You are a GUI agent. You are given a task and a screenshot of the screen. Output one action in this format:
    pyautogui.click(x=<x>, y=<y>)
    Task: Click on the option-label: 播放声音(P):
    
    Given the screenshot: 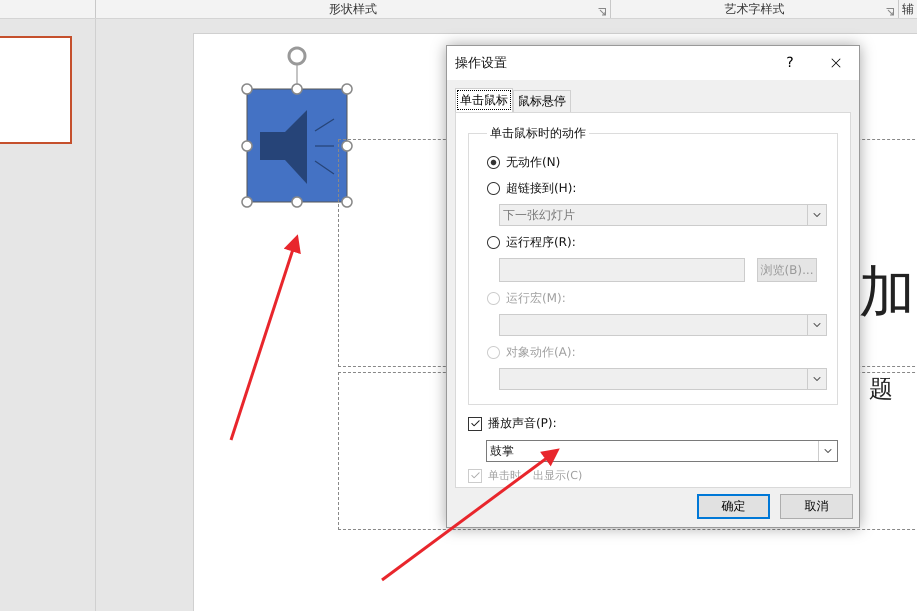 What is the action you would take?
    pyautogui.click(x=522, y=423)
    